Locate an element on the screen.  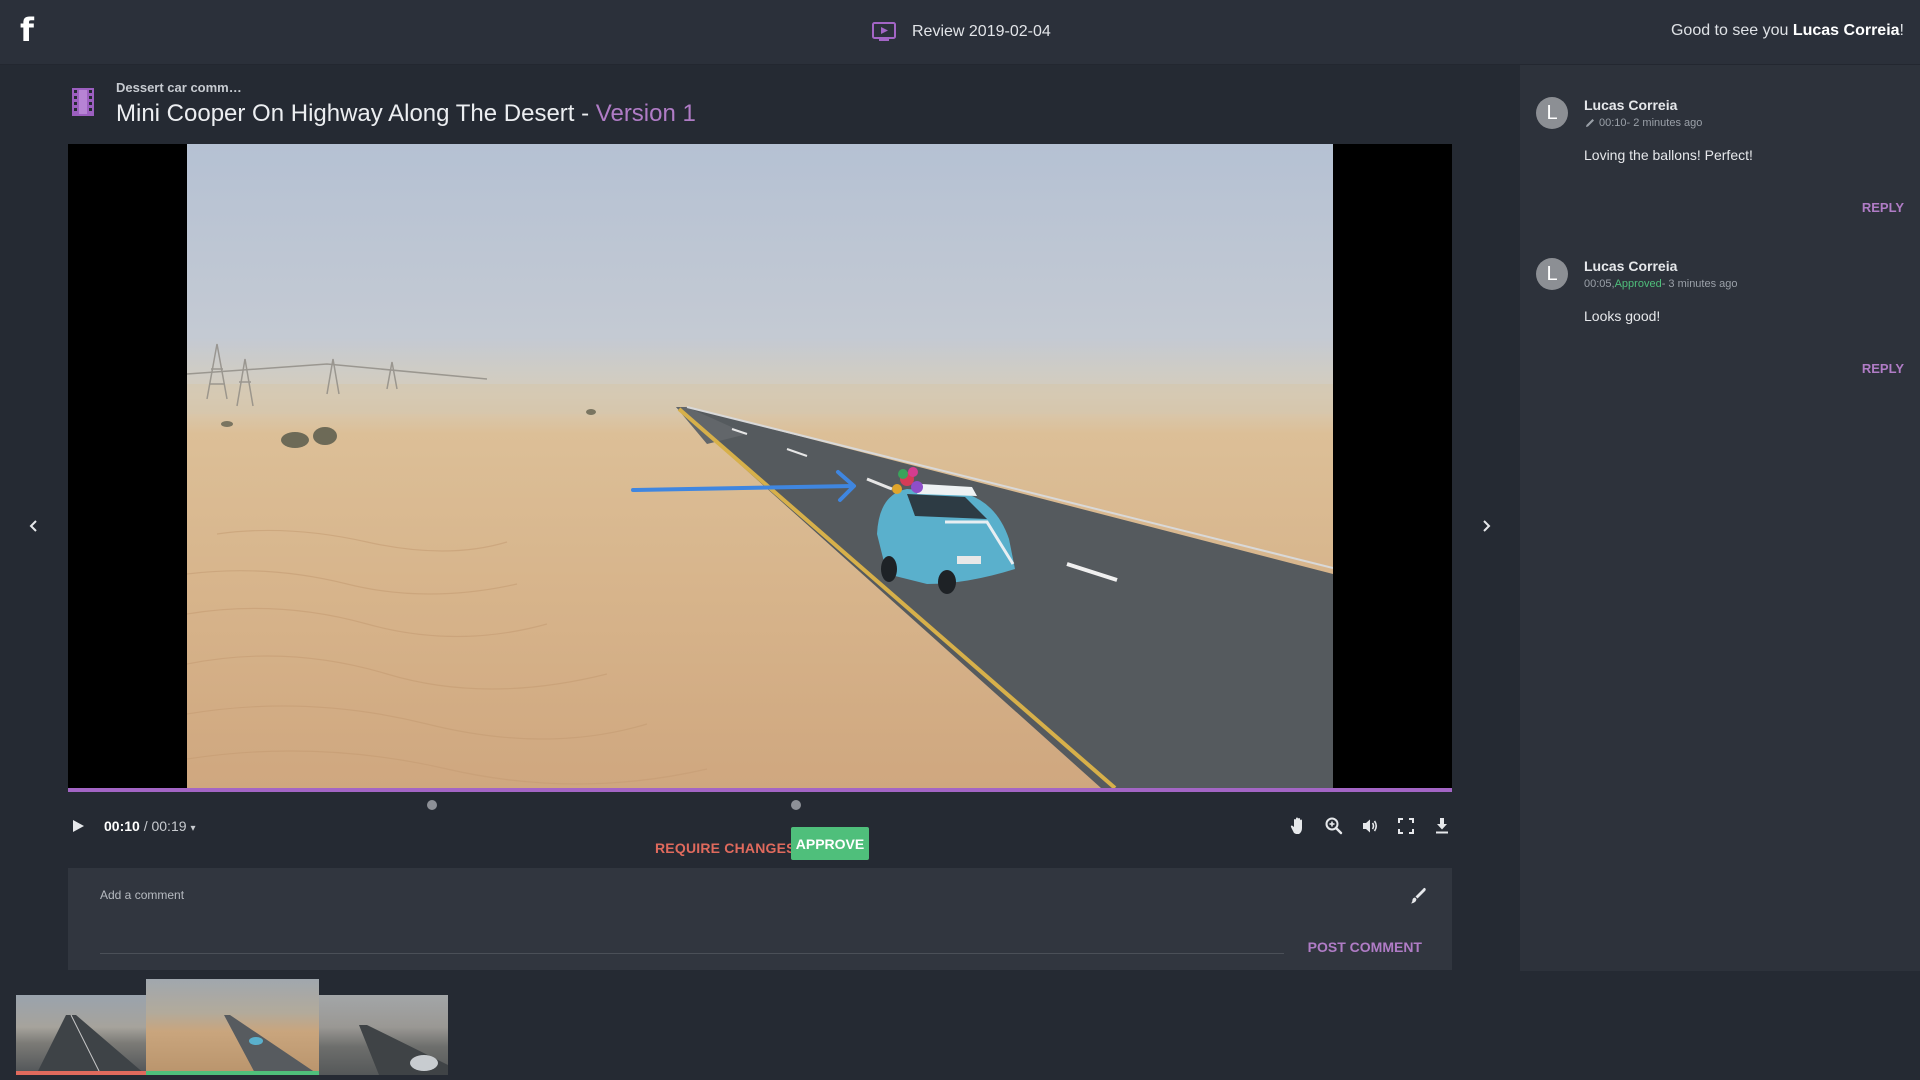
timecode: 00:10 / 00:19 ▾ is located at coordinates (150, 826).